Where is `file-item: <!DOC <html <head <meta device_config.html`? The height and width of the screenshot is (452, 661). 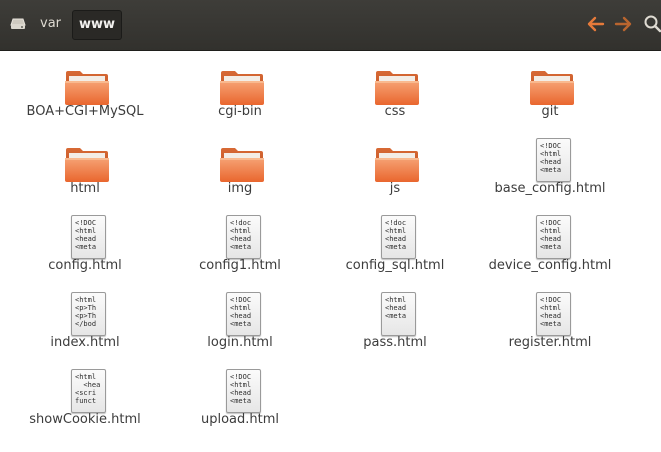 file-item: <!DOC <html <head <meta device_config.html is located at coordinates (550, 245).